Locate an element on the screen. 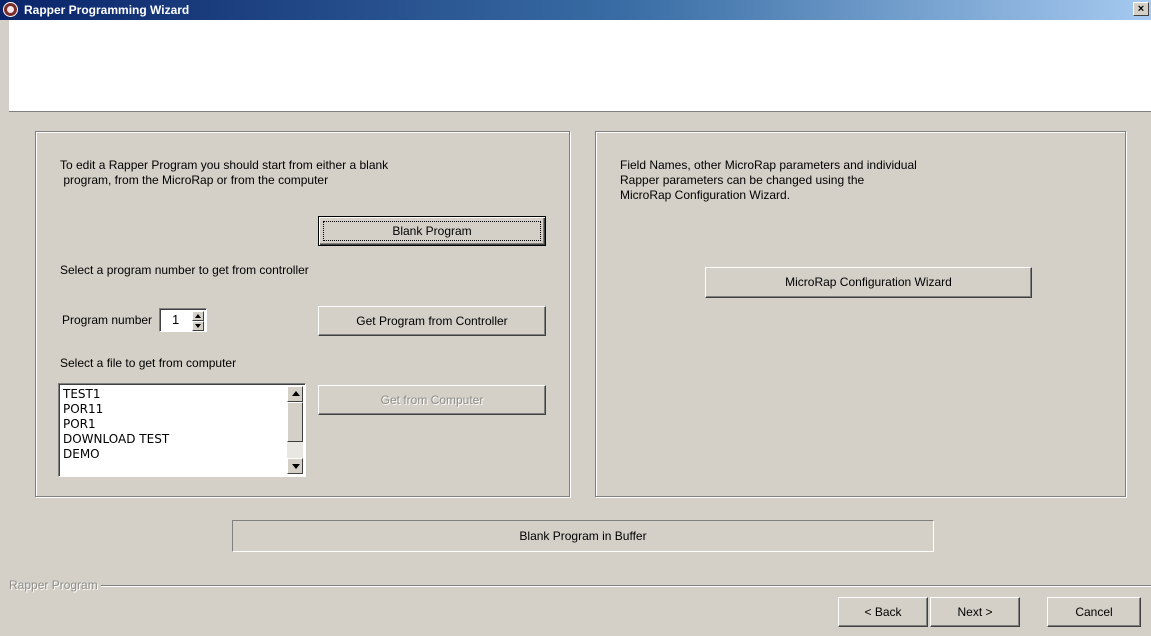  wizard-header is located at coordinates (580, 66).